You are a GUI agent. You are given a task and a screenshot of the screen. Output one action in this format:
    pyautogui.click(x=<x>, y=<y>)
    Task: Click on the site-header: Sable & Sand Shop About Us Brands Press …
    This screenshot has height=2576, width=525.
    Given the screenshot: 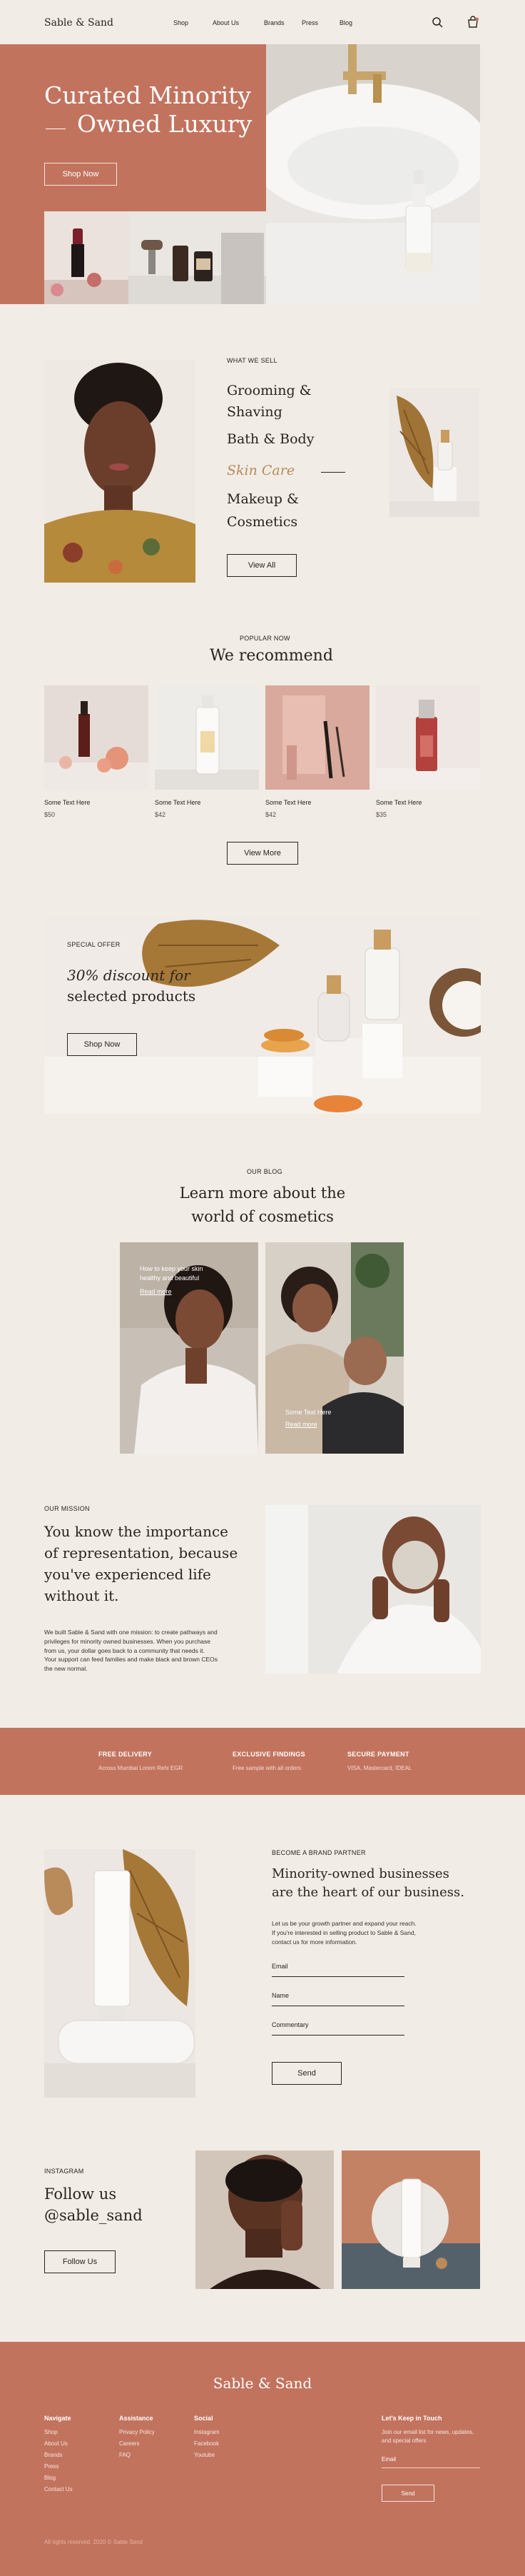 What is the action you would take?
    pyautogui.click(x=262, y=22)
    